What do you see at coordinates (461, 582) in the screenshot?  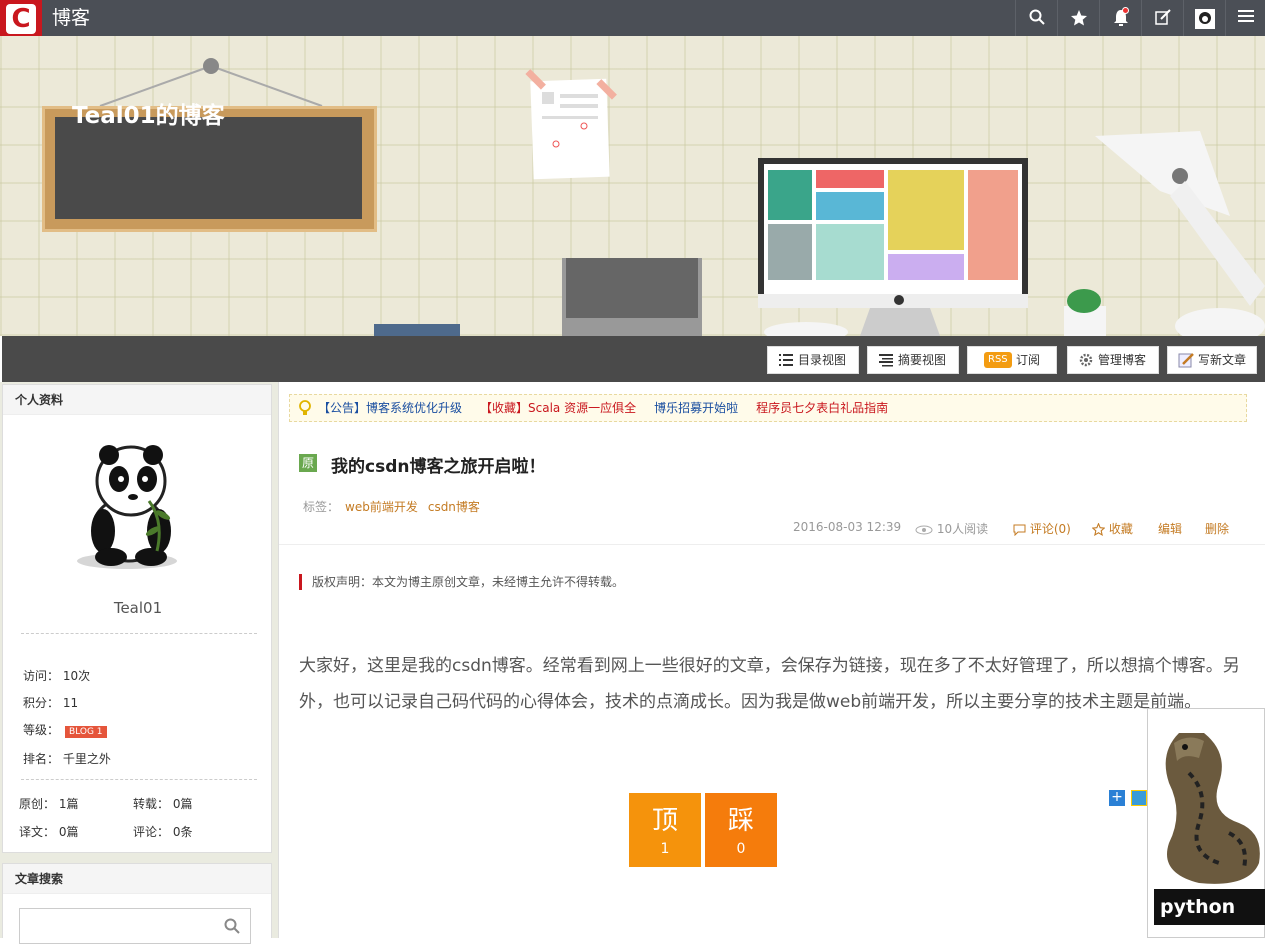 I see `copyright-notice: 版权声明：本文为博主原创文章，未经博主允许不得转载。` at bounding box center [461, 582].